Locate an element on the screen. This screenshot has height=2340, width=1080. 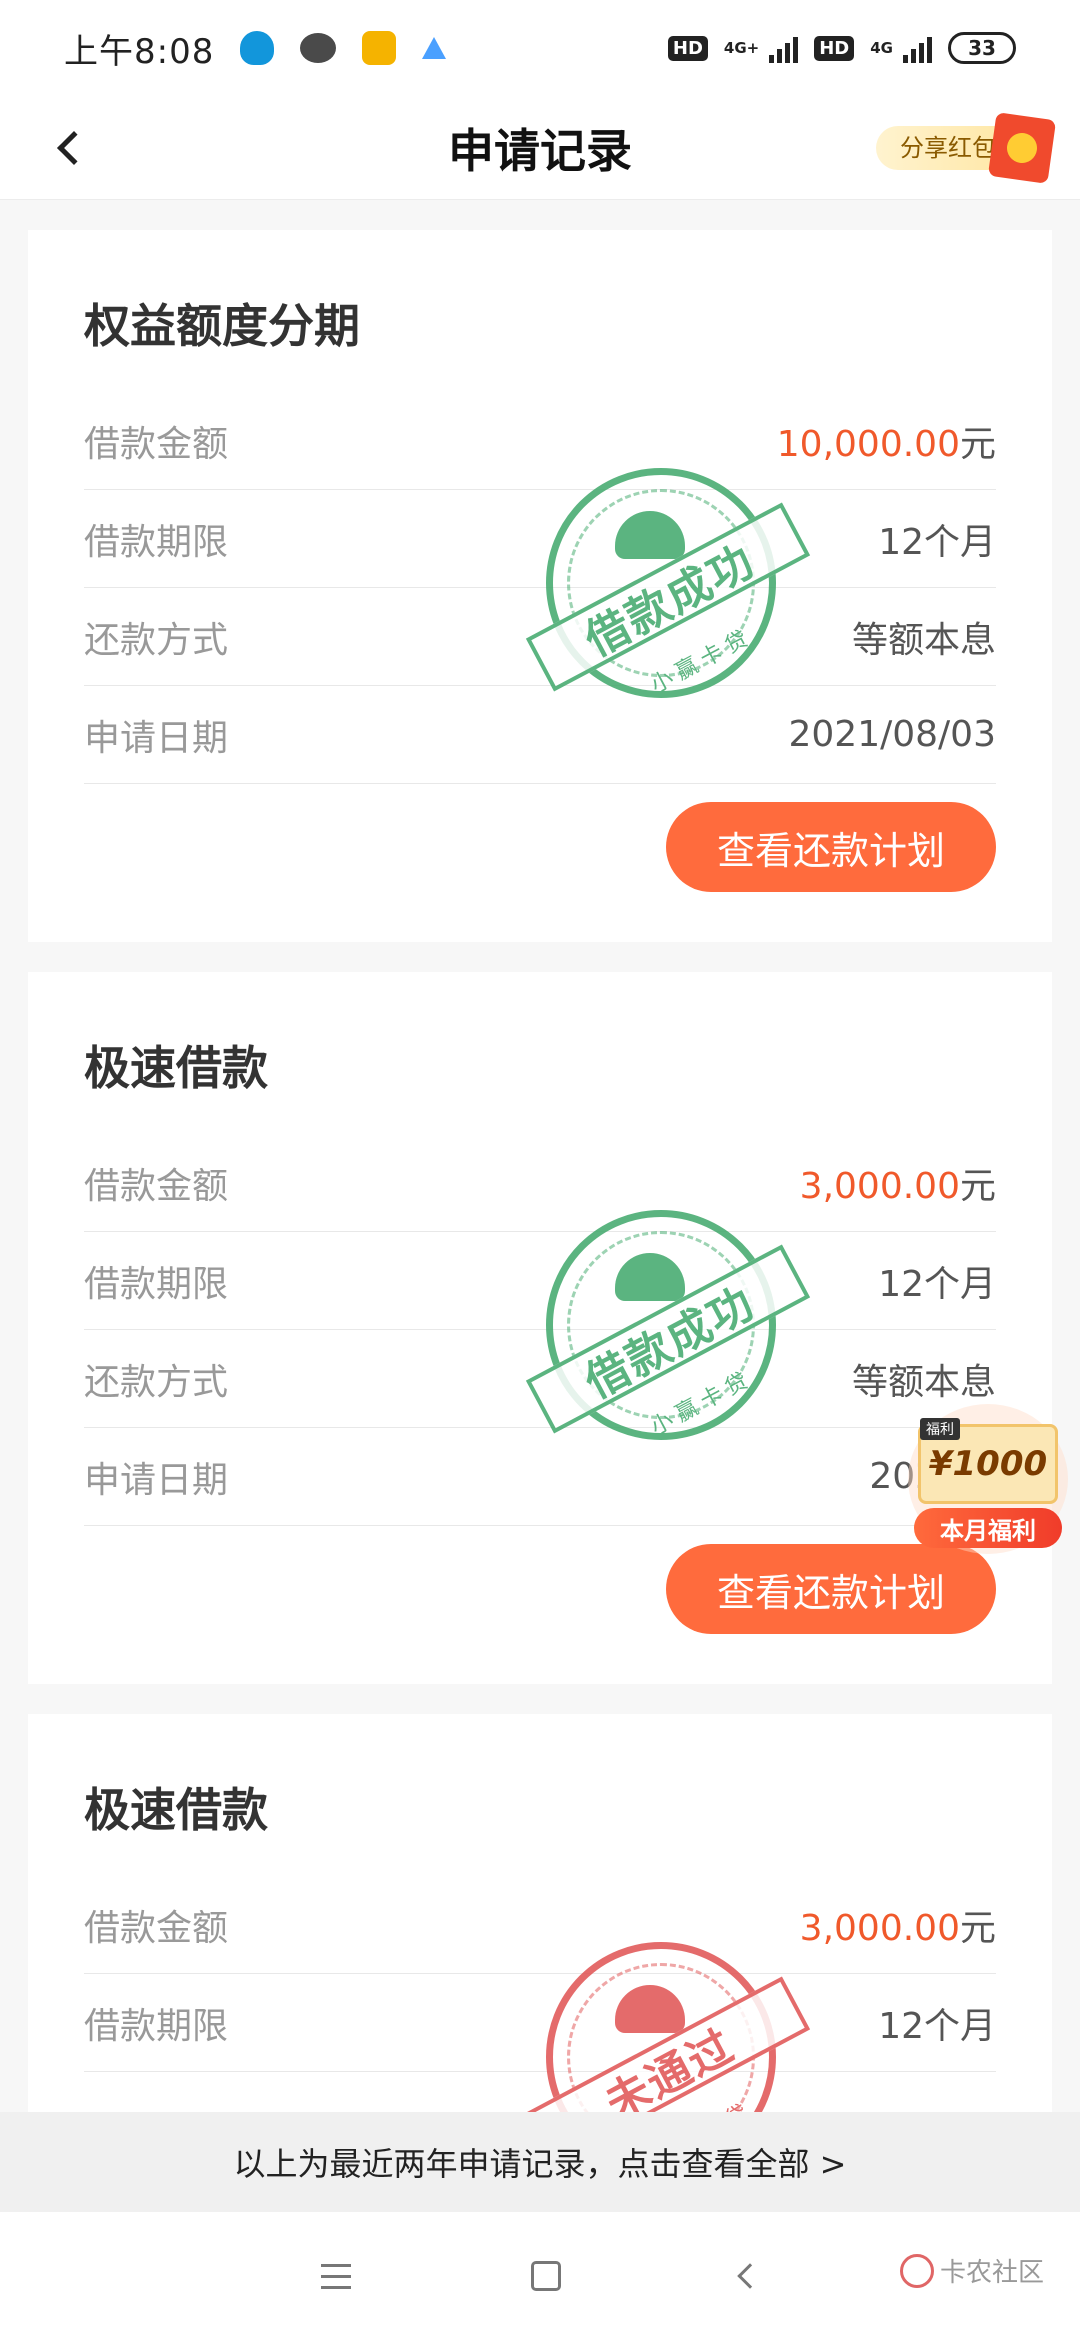
home-icon is located at coordinates (546, 2276).